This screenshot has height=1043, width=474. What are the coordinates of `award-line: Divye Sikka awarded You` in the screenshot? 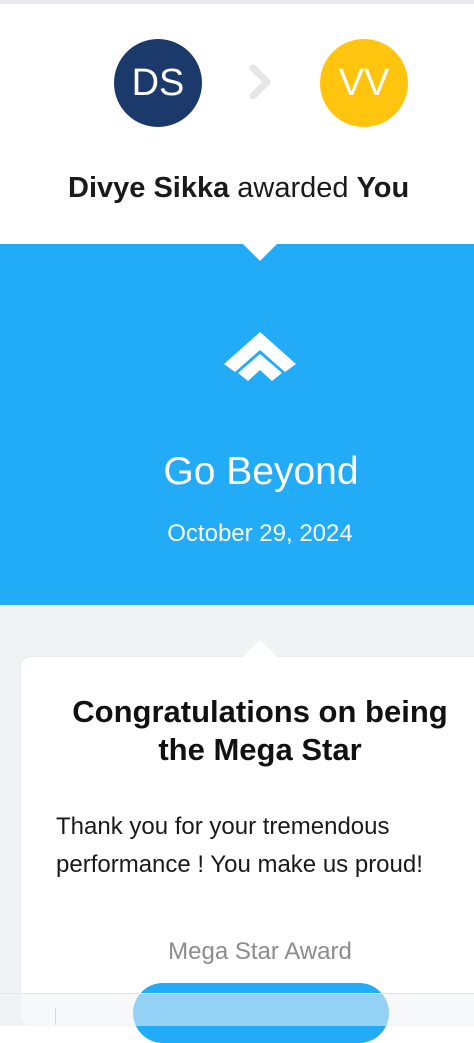 It's located at (237, 188).